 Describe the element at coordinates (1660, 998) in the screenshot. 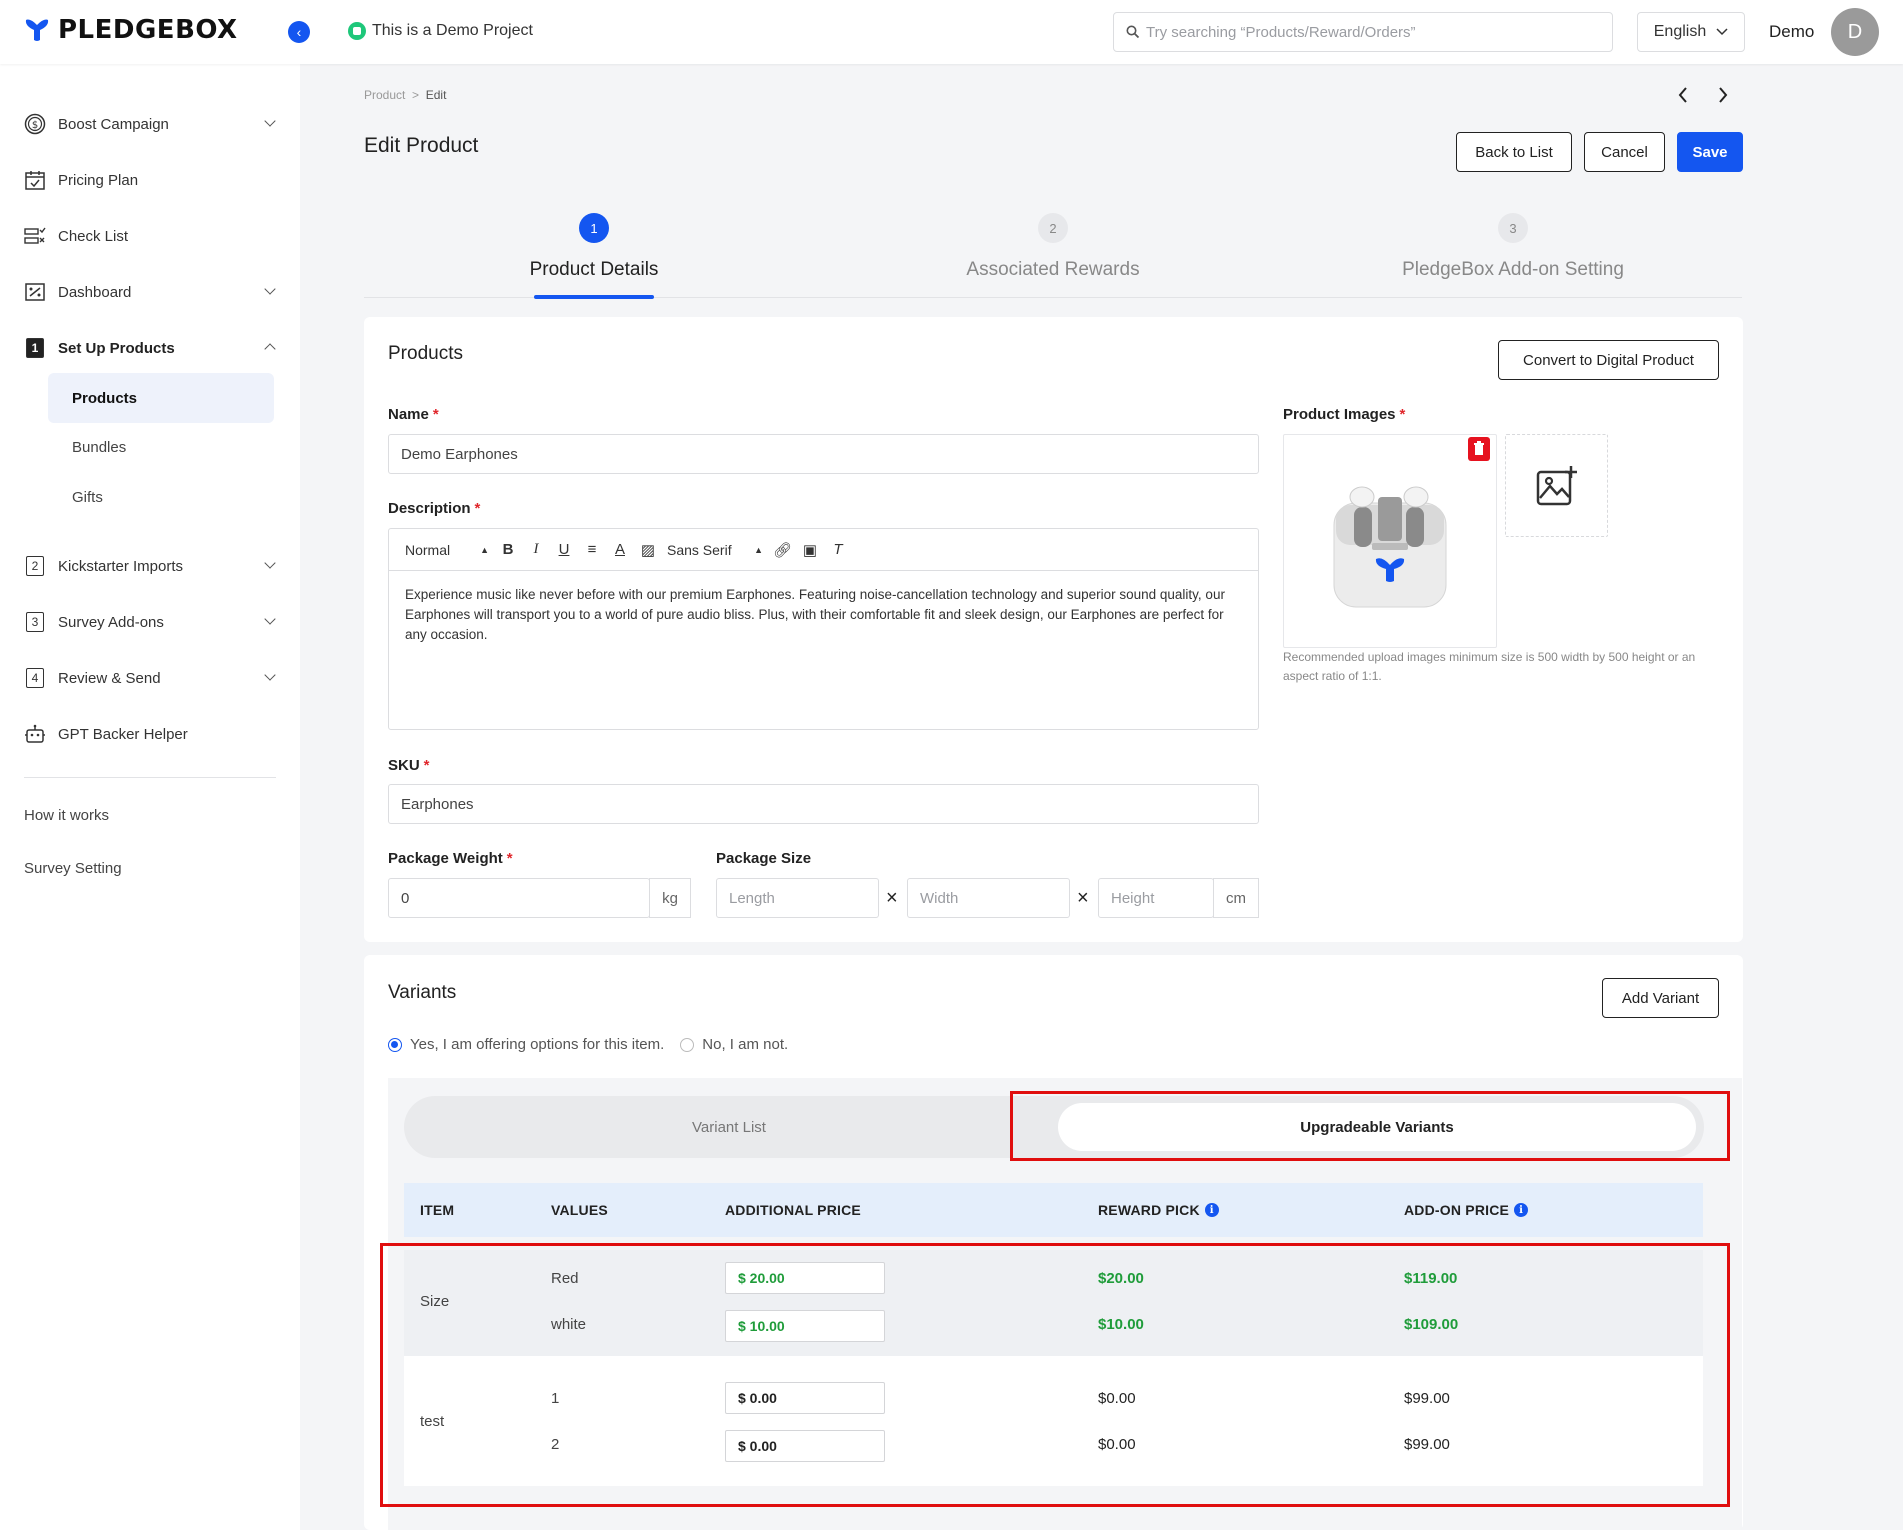

I see `add-variant-button: Add Variant` at that location.